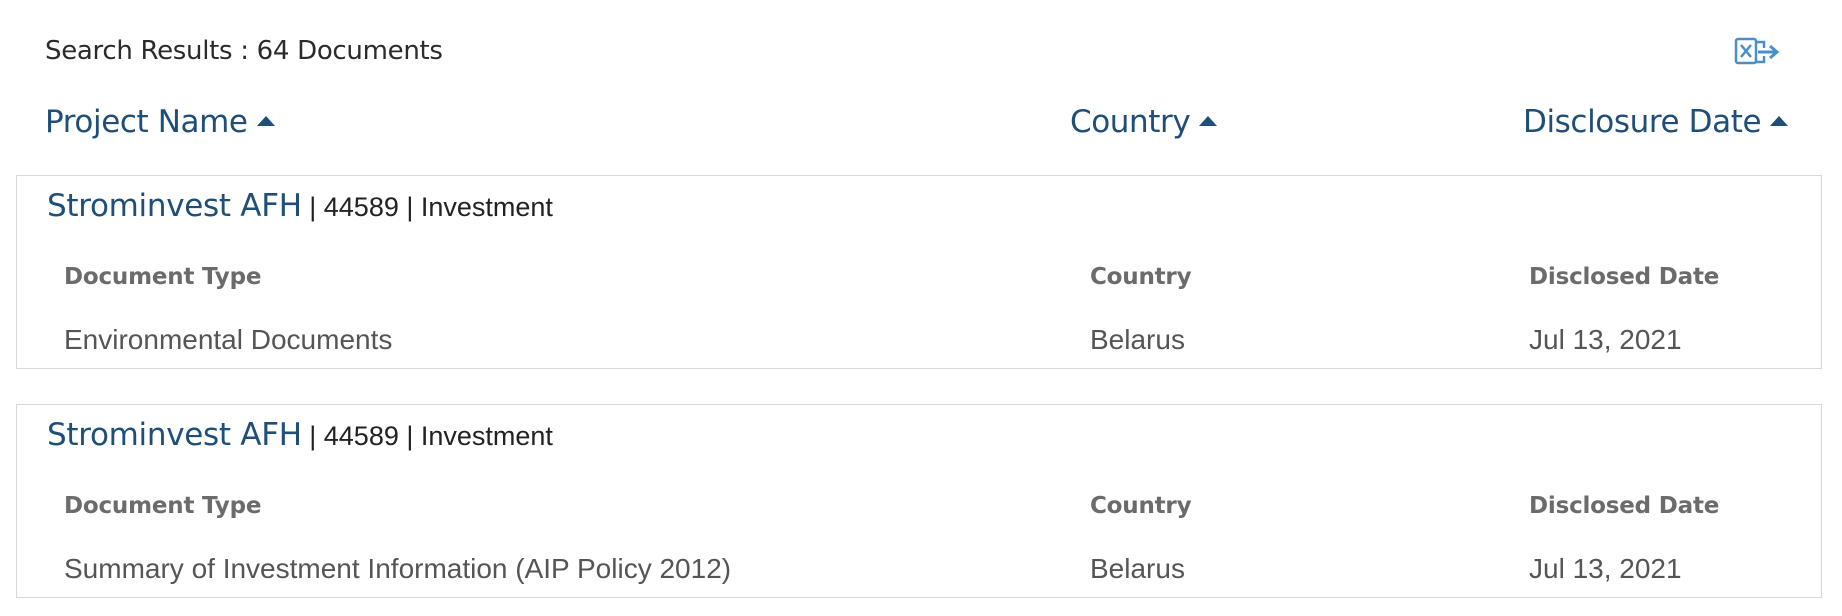 The width and height of the screenshot is (1842, 616). I want to click on column-header-disclosure-date: Disclosure Date, so click(1642, 122).